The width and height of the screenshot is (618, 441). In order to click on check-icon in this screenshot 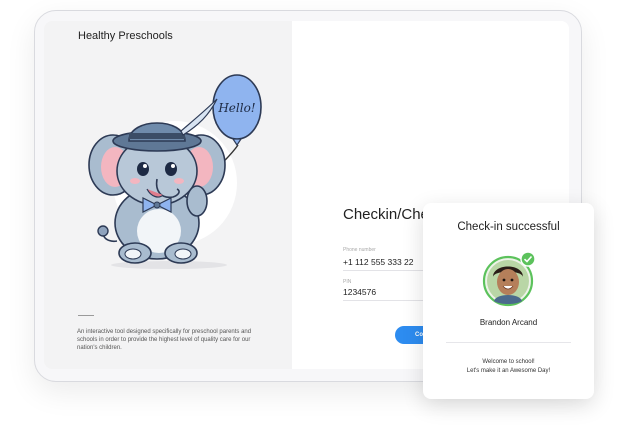, I will do `click(528, 259)`.